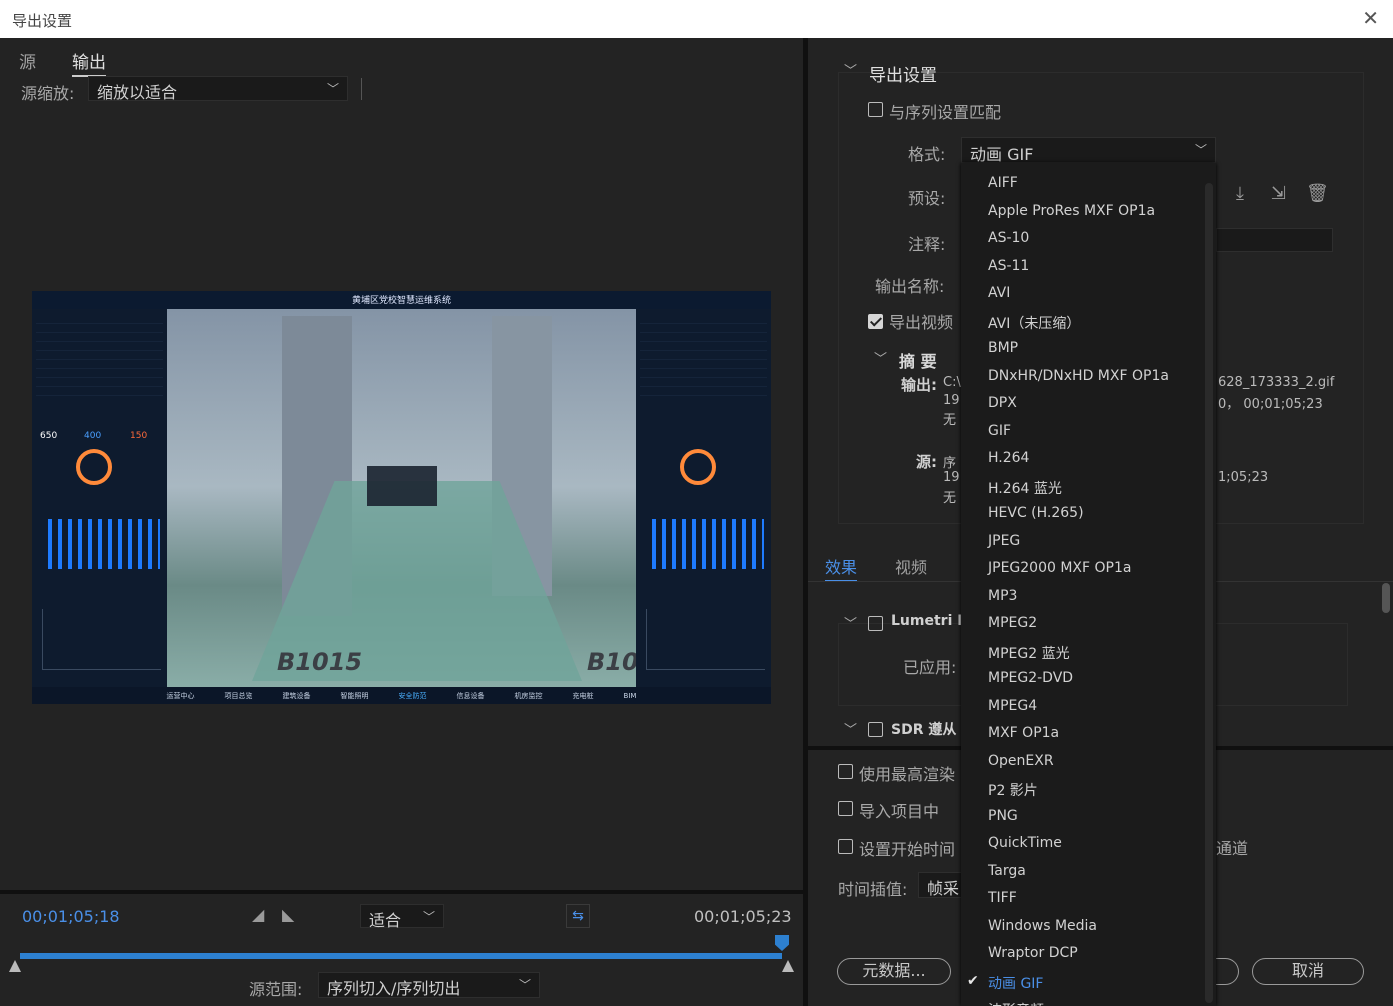 Image resolution: width=1393 pixels, height=1006 pixels. I want to click on dropdown-scrollbar, so click(1209, 593).